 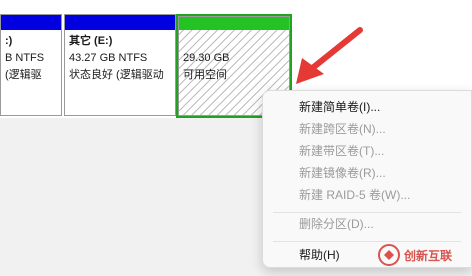 What do you see at coordinates (319, 255) in the screenshot?
I see `menu-item-help: 帮助(H)` at bounding box center [319, 255].